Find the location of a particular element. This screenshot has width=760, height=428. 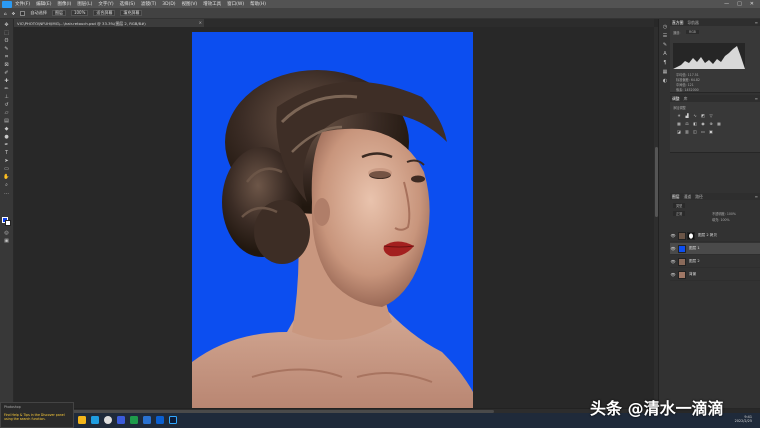

file-explorer-icon is located at coordinates (82, 420).